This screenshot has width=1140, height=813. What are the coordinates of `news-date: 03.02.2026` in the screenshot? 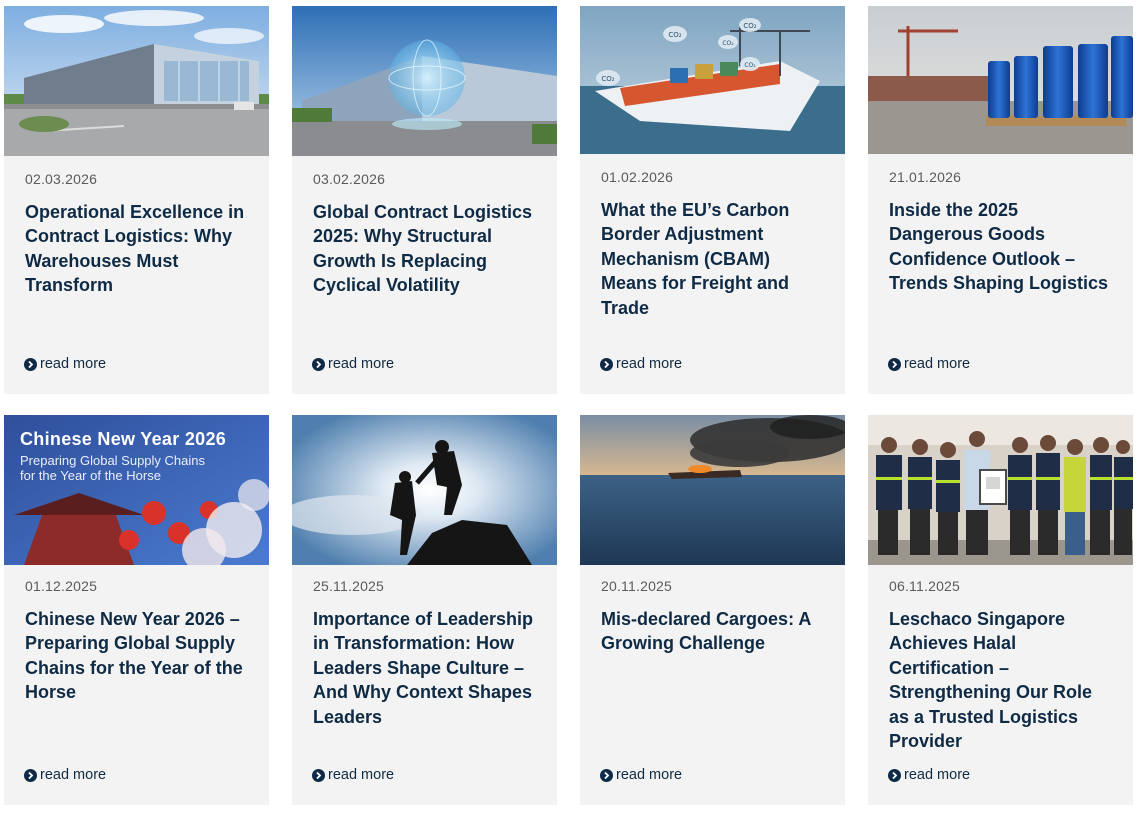 It's located at (349, 179).